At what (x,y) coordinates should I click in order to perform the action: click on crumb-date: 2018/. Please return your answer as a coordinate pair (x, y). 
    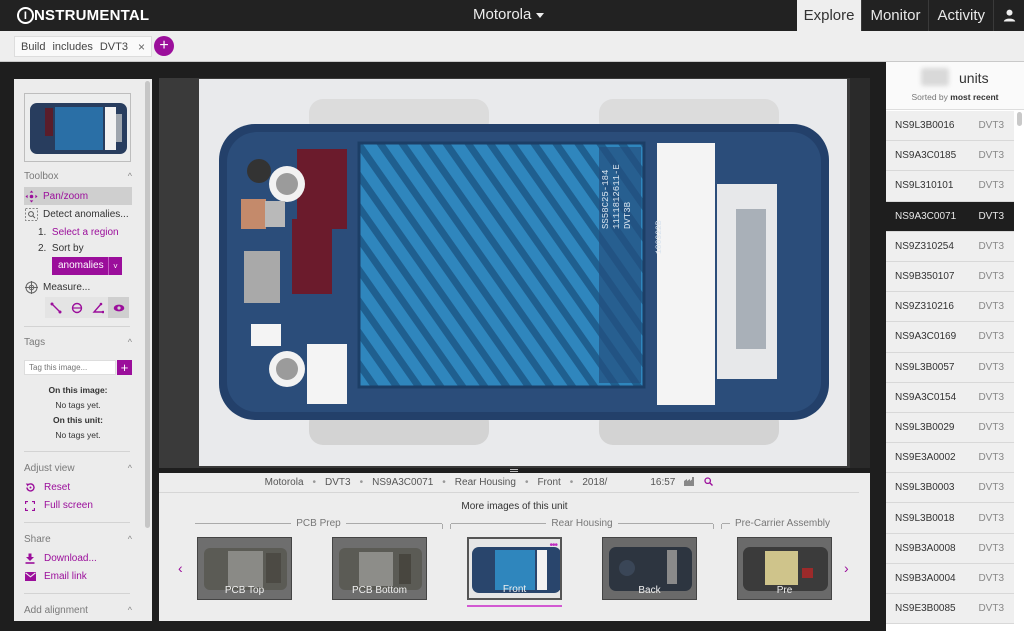
    Looking at the image, I should click on (595, 482).